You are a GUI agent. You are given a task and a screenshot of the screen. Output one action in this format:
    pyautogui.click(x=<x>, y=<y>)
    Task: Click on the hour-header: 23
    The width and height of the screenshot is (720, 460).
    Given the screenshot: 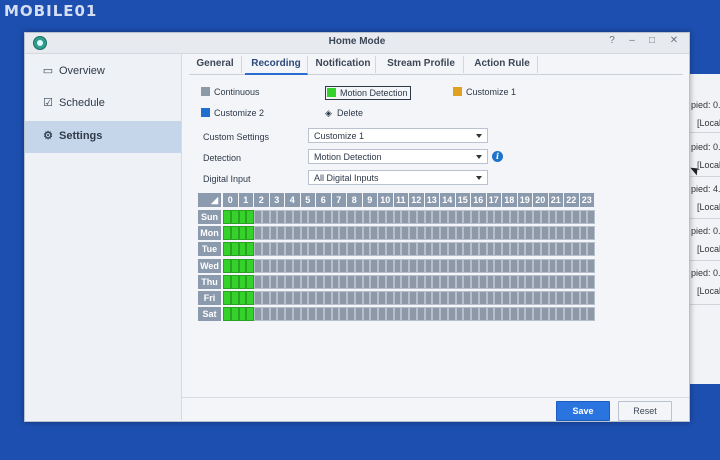 What is the action you would take?
    pyautogui.click(x=586, y=200)
    